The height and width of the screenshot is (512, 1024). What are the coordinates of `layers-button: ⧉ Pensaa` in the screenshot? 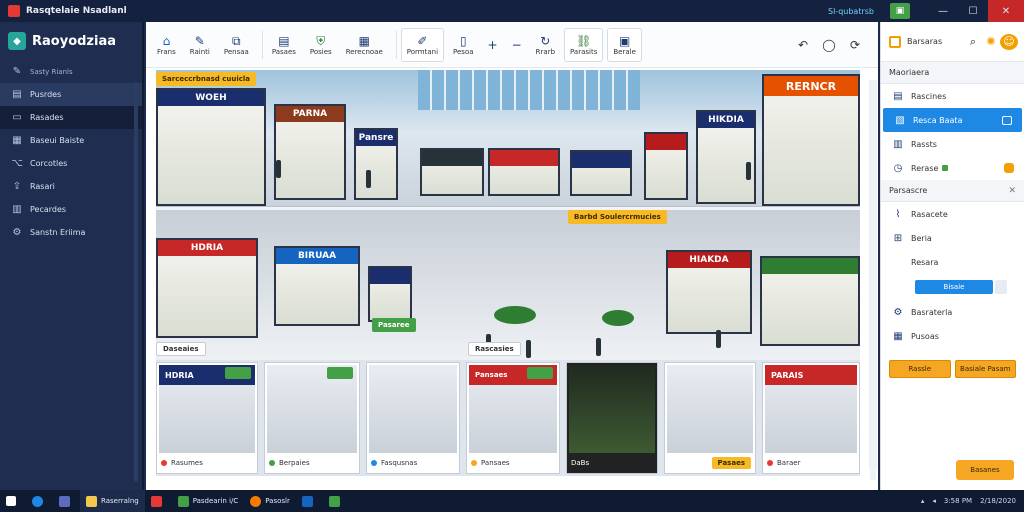 It's located at (236, 45).